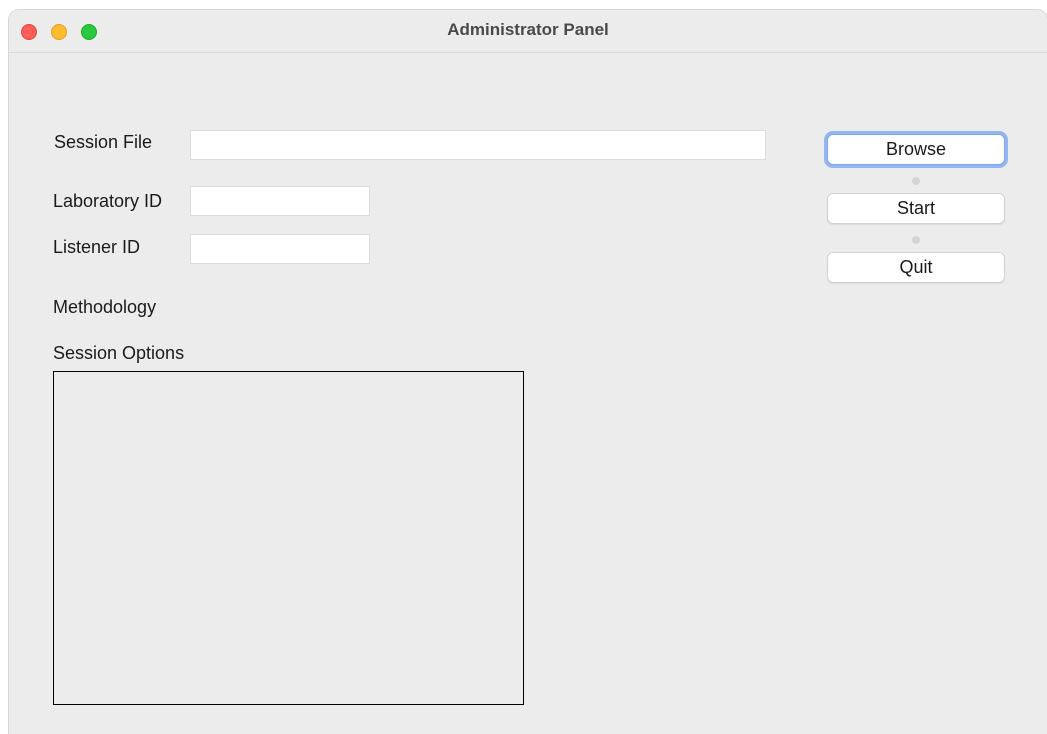 This screenshot has width=1047, height=734. I want to click on browse-button: Browse, so click(916, 149).